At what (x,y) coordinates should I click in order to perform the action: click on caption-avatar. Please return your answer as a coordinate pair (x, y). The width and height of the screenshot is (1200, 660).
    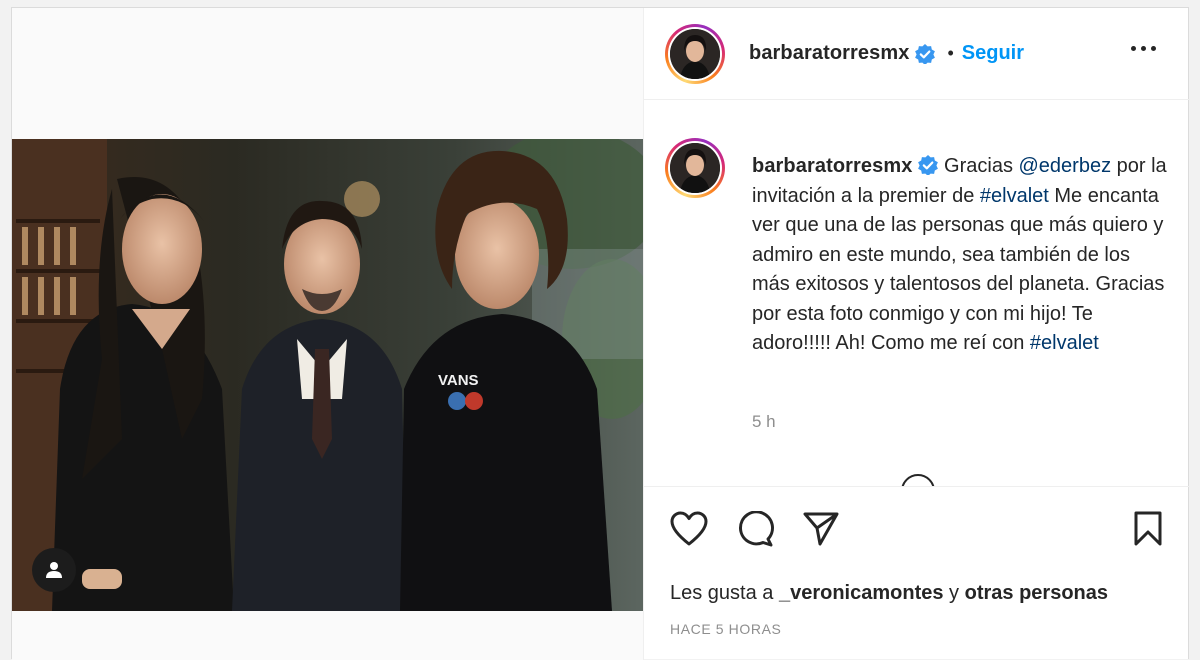
    Looking at the image, I should click on (695, 168).